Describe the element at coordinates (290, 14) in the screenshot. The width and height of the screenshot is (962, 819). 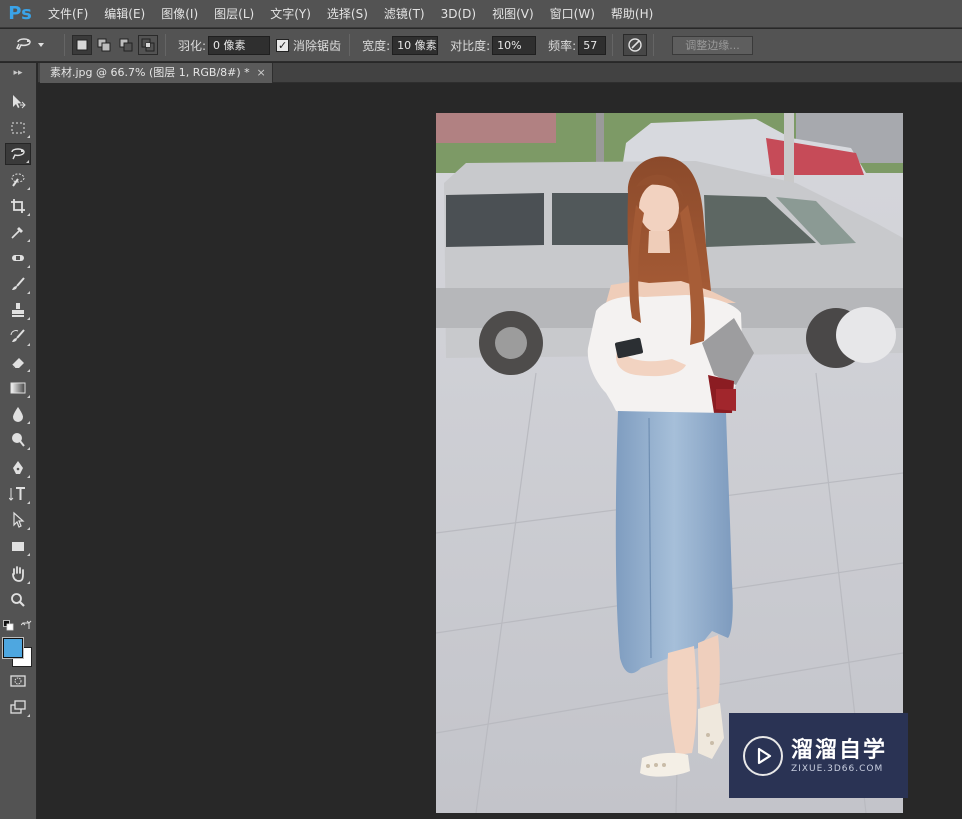
I see `menu-type: 文字(Y)` at that location.